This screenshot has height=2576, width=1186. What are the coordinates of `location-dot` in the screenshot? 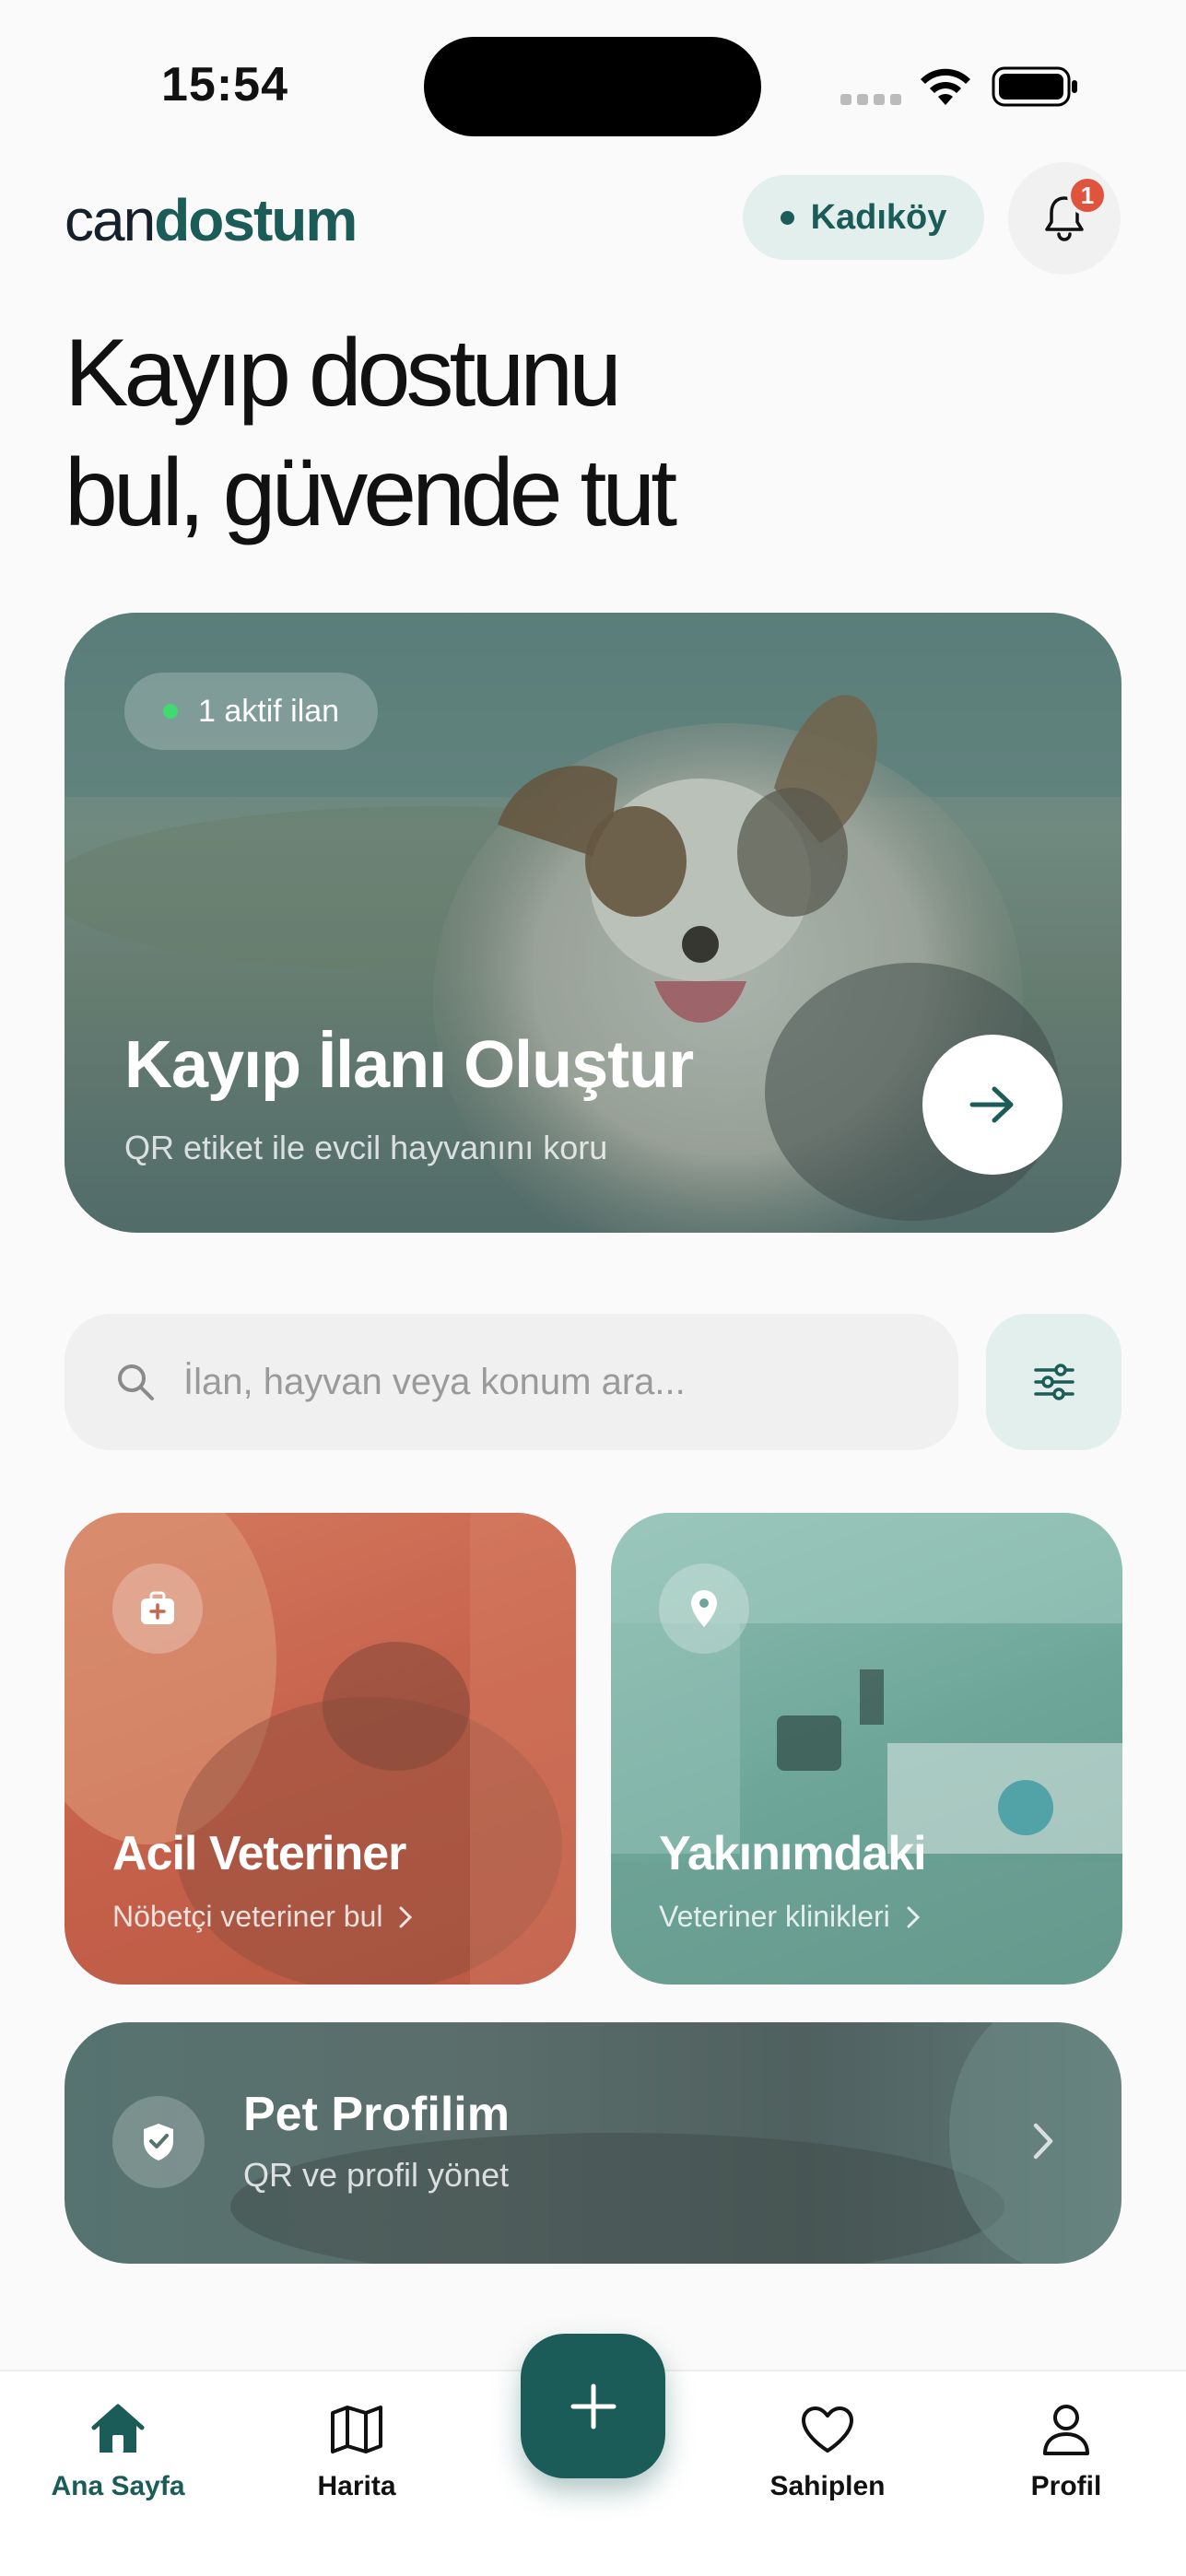 It's located at (787, 217).